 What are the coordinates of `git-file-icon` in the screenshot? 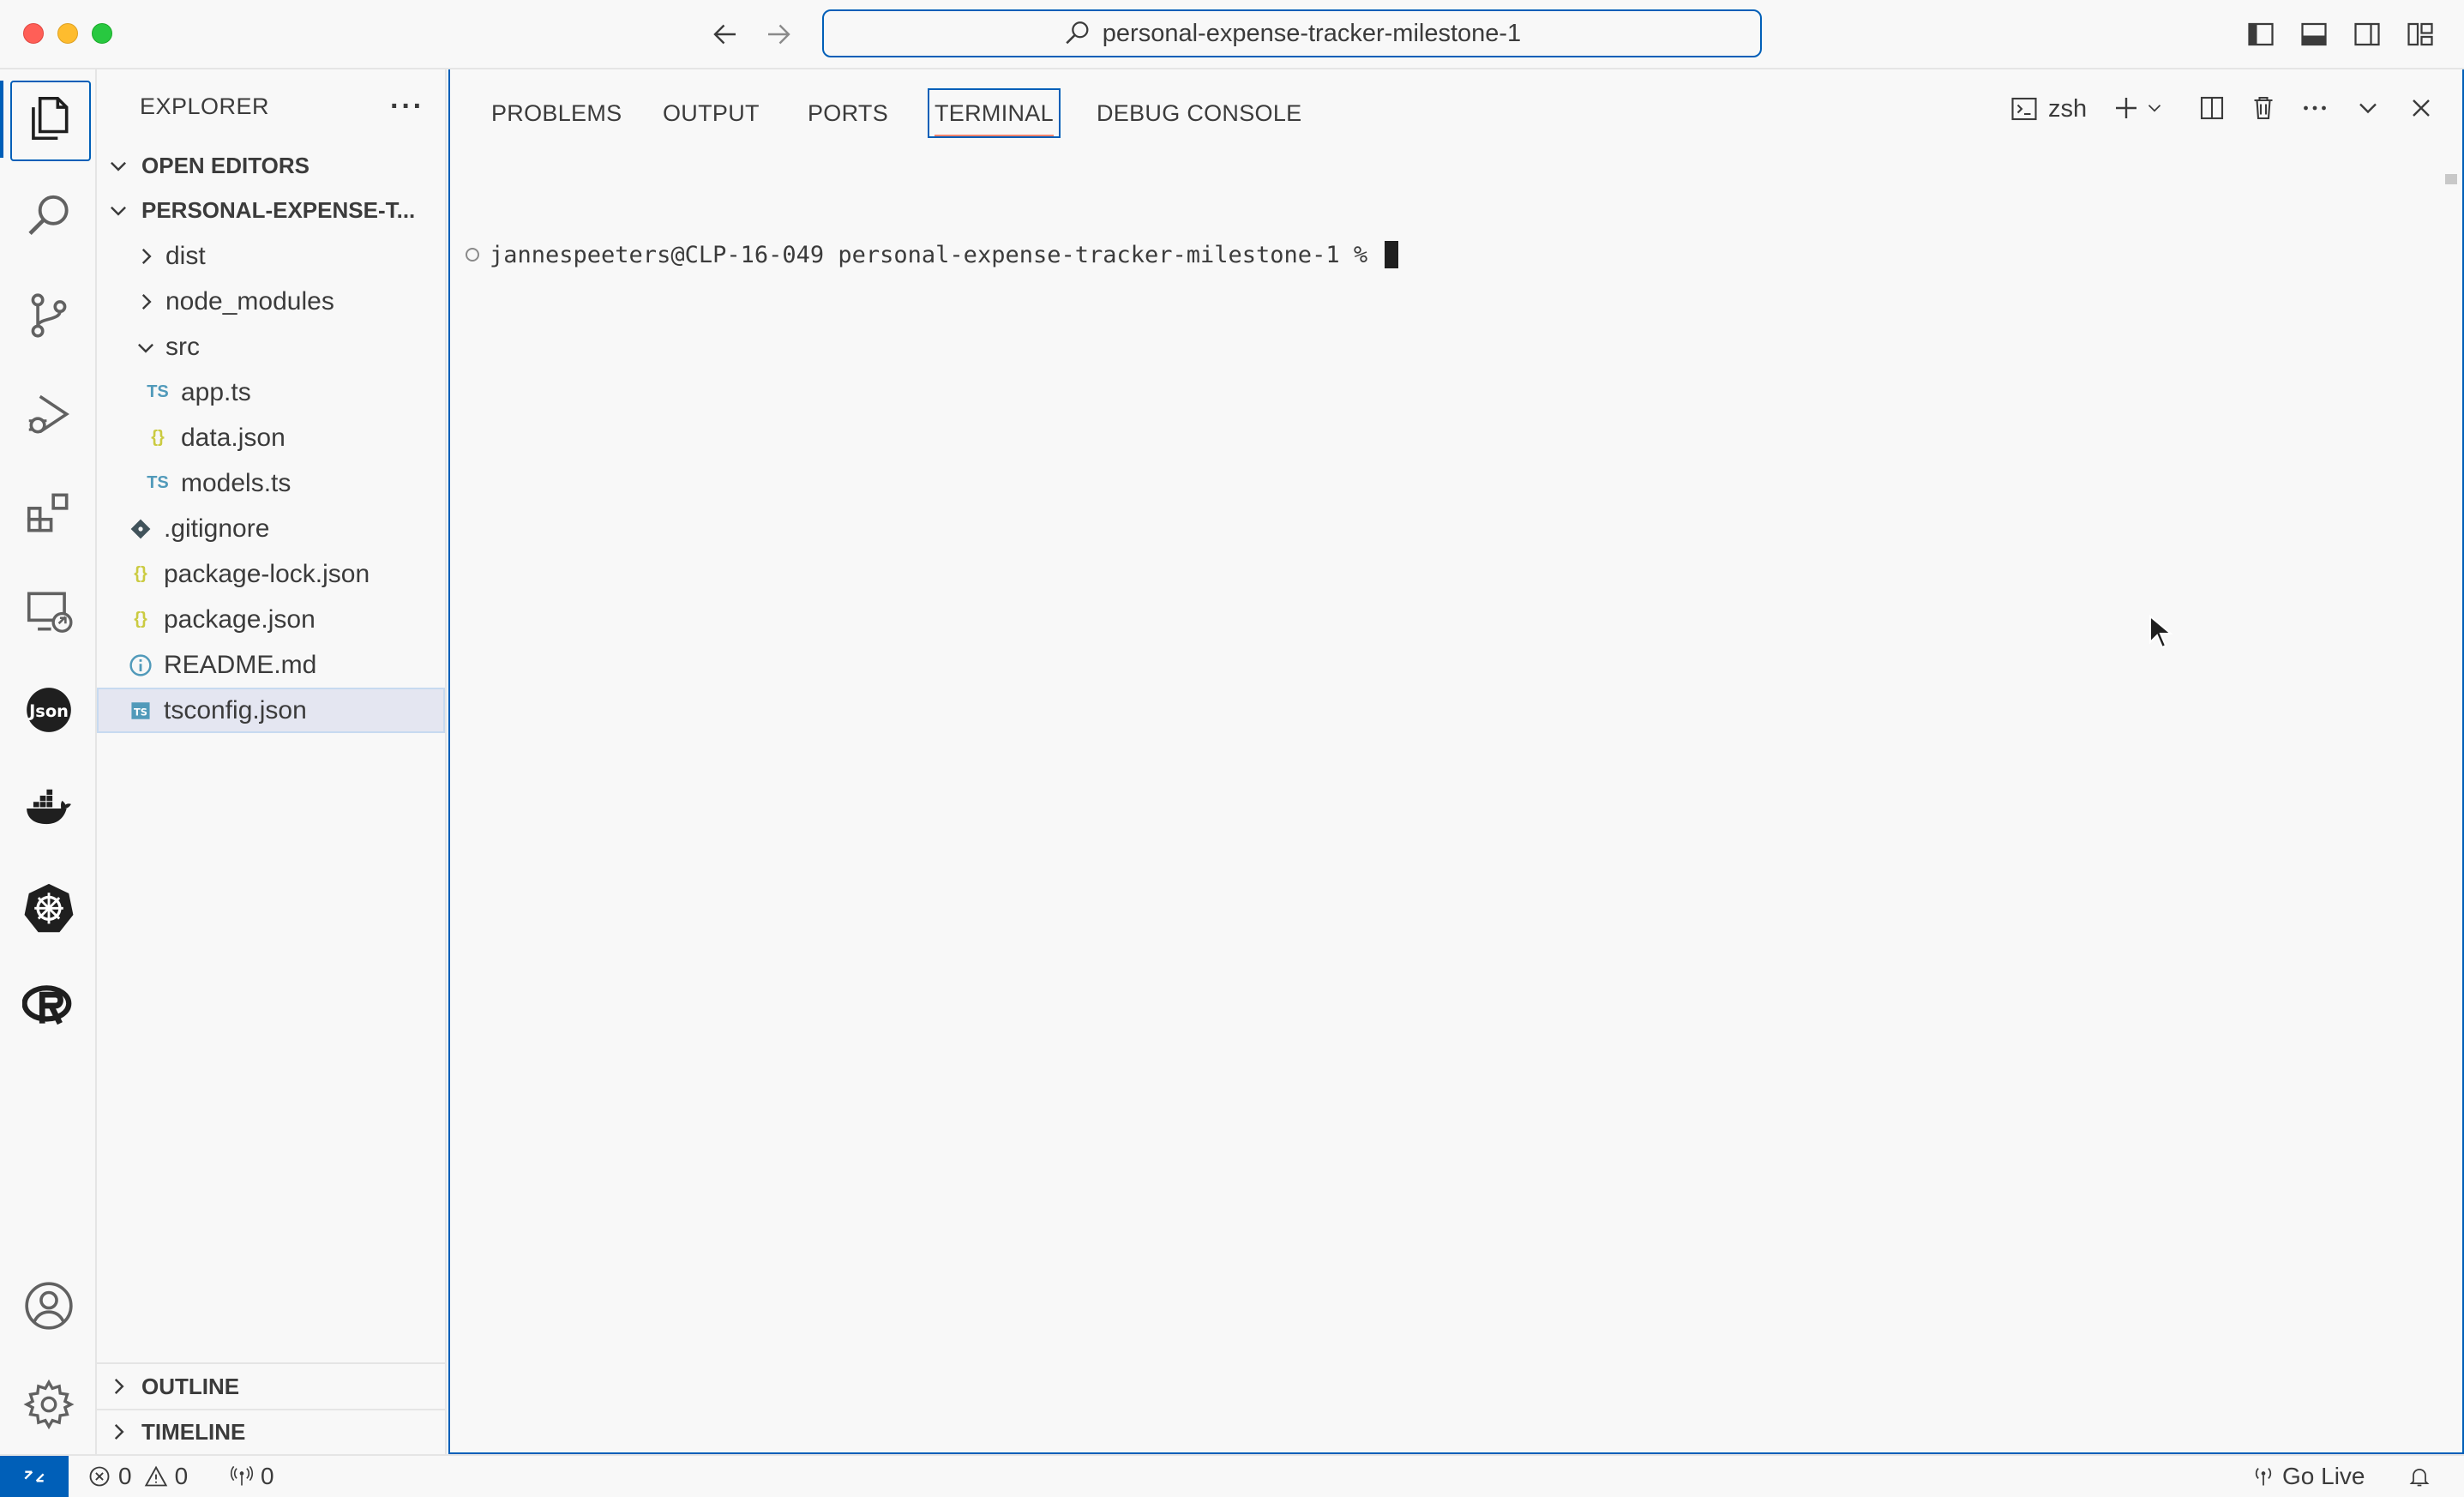 It's located at (140, 529).